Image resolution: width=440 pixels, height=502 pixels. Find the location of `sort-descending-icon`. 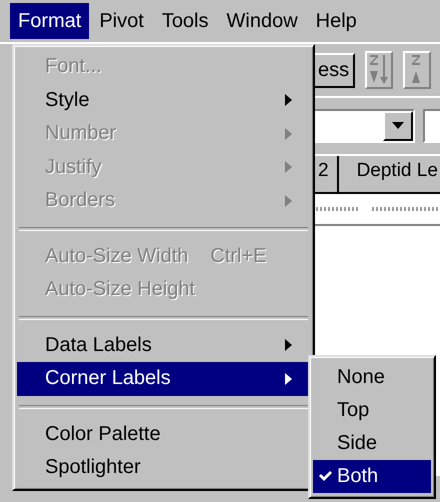

sort-descending-icon is located at coordinates (417, 70).